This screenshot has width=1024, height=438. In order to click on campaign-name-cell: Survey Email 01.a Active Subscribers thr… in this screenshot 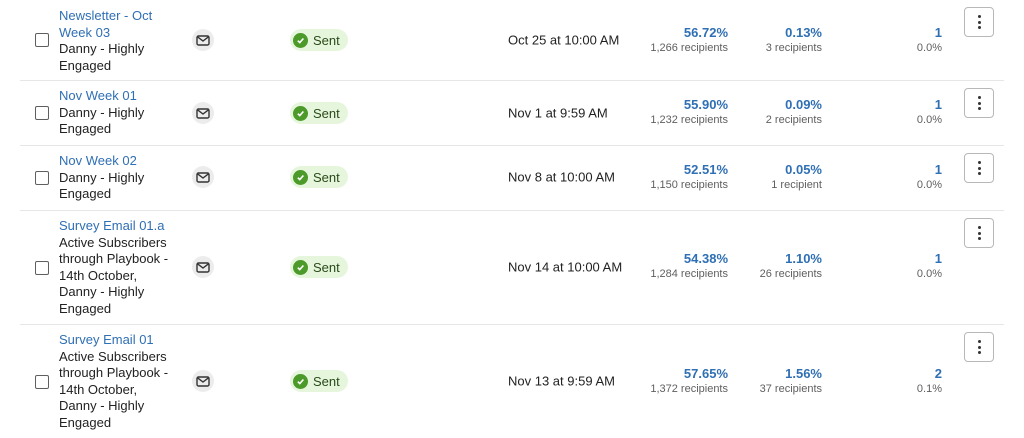, I will do `click(118, 267)`.